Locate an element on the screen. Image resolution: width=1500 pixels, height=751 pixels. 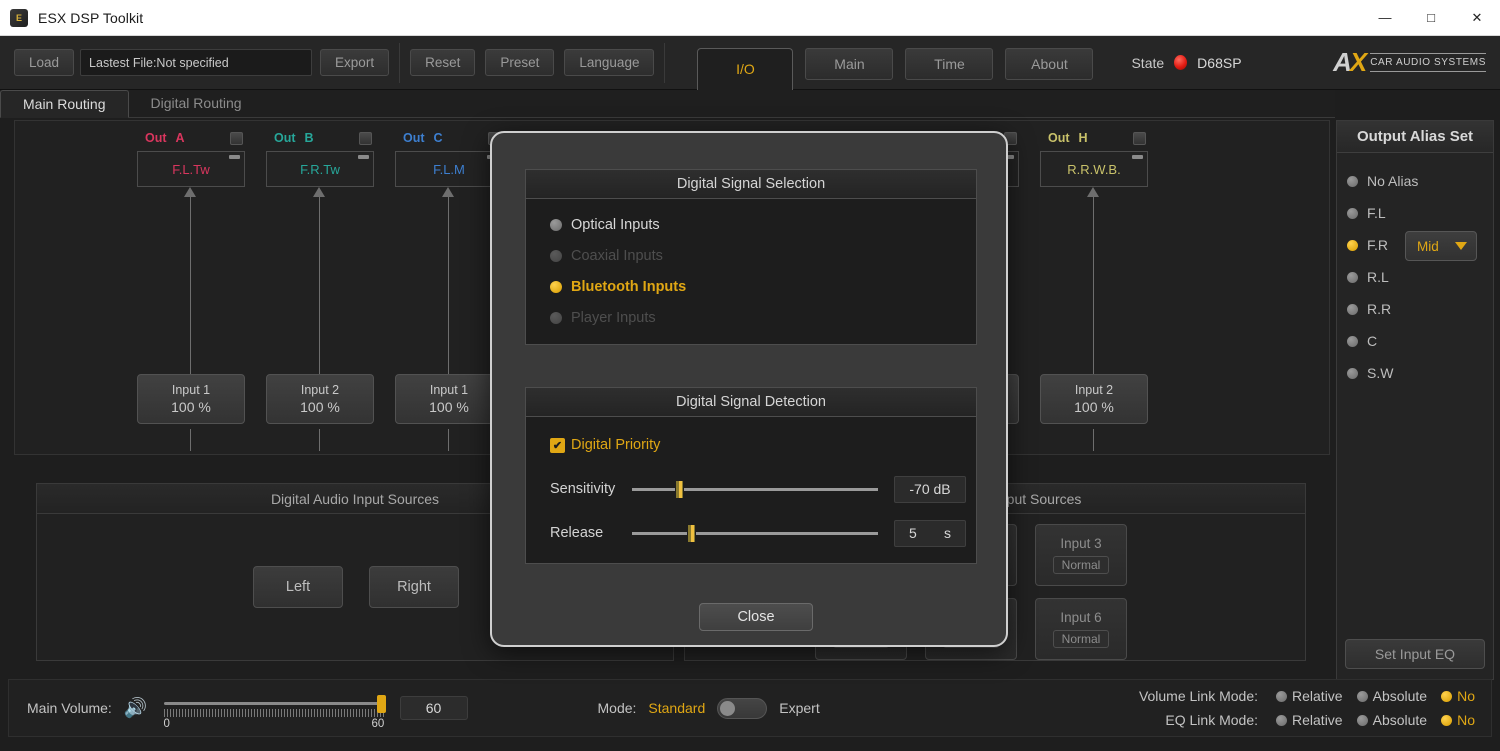
checkbox-icon: ✔ is located at coordinates (557, 445).